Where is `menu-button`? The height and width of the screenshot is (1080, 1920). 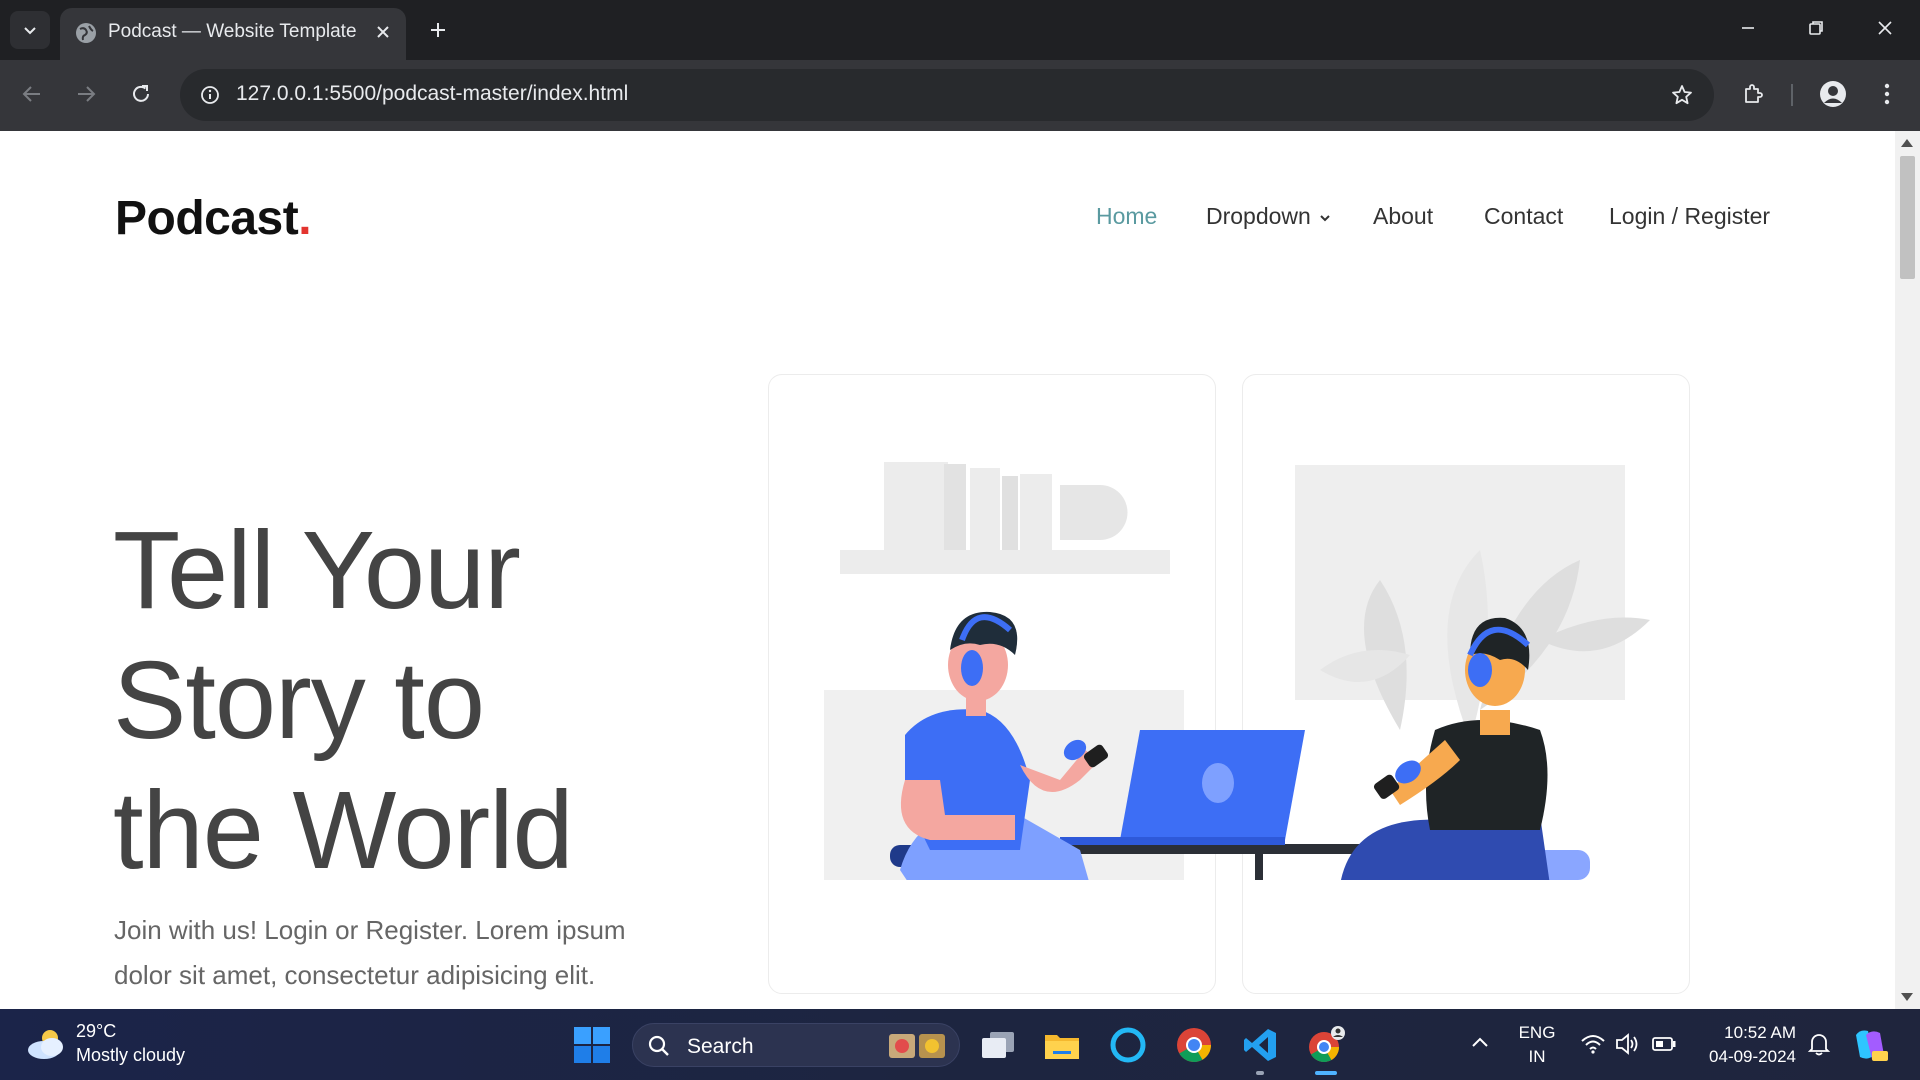 menu-button is located at coordinates (1887, 94).